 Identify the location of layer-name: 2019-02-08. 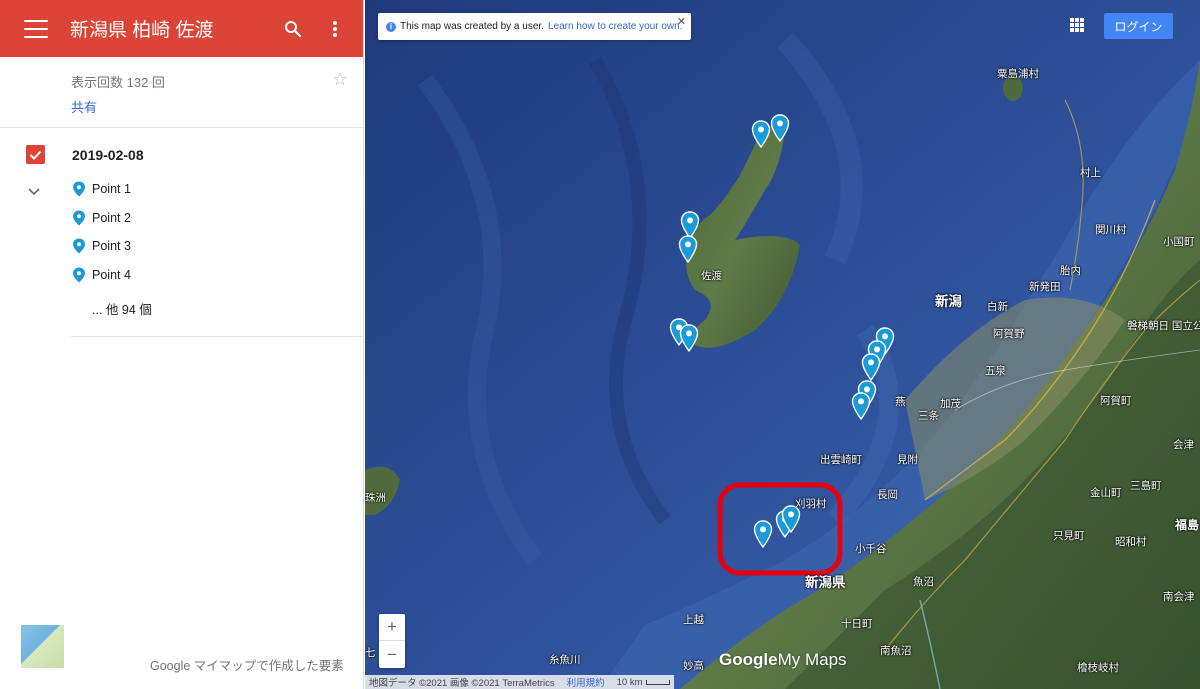
(108, 155).